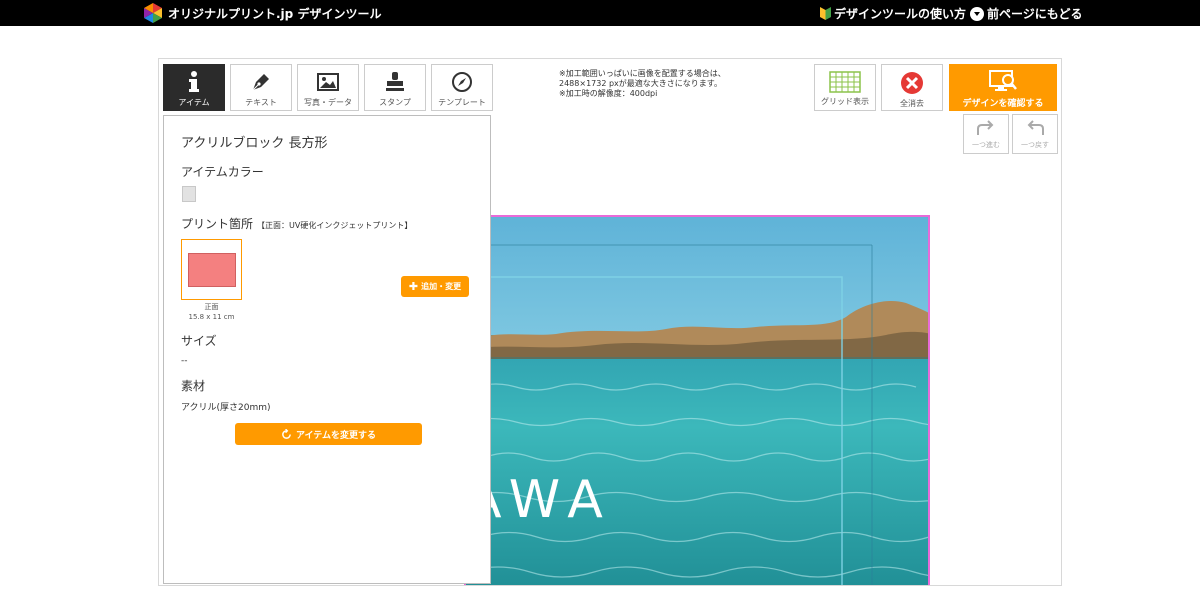 Image resolution: width=1200 pixels, height=600 pixels. I want to click on compass-icon, so click(462, 82).